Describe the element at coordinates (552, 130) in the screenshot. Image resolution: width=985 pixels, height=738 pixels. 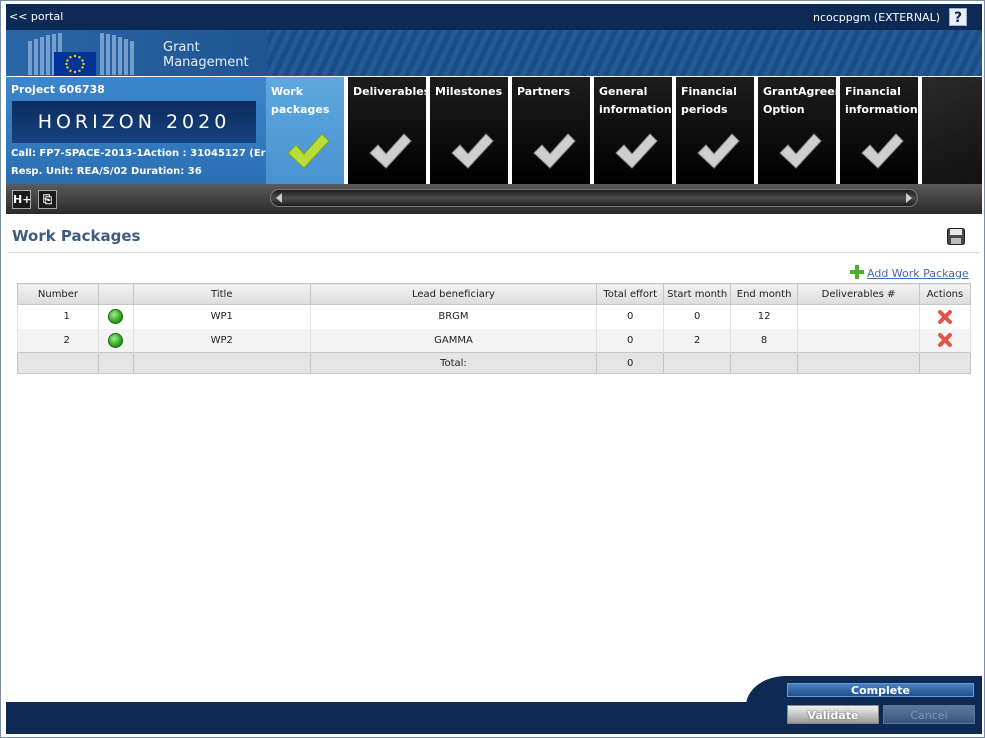
I see `tab-partners: Partners` at that location.